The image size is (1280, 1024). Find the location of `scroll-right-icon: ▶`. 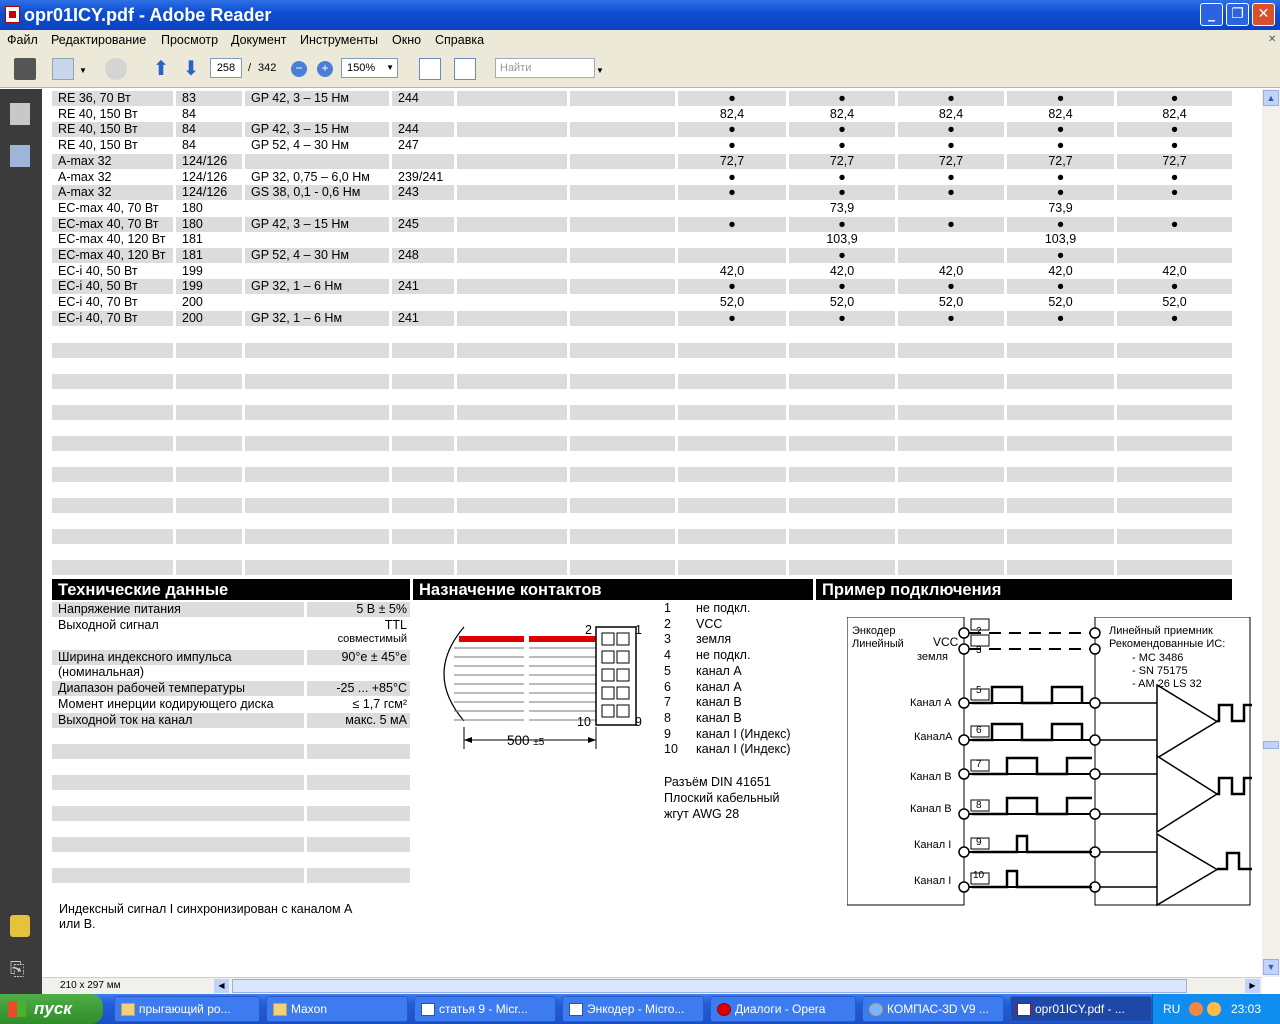

scroll-right-icon: ▶ is located at coordinates (1252, 986).